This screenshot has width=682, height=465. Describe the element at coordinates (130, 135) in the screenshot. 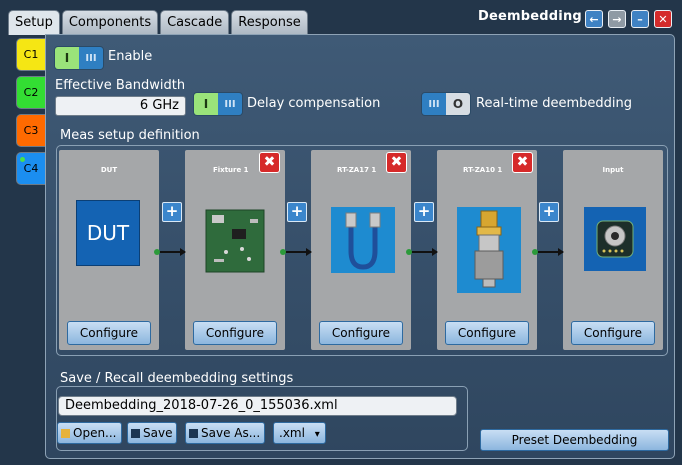

I see `meas-setup-label: Meas setup definition` at that location.